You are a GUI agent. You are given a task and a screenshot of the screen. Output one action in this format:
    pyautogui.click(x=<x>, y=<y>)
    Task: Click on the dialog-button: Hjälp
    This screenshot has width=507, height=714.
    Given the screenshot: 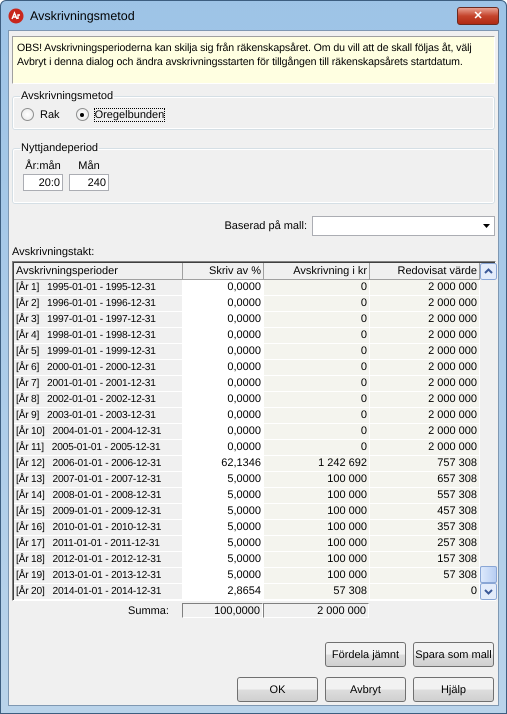 What is the action you would take?
    pyautogui.click(x=453, y=689)
    